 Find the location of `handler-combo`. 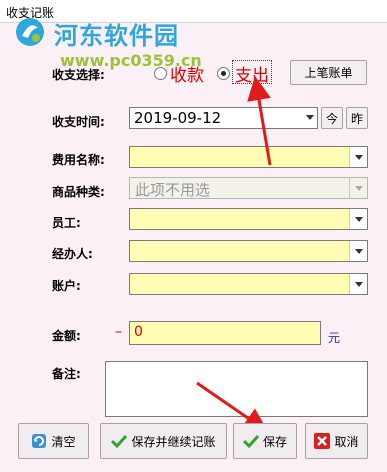

handler-combo is located at coordinates (248, 251).